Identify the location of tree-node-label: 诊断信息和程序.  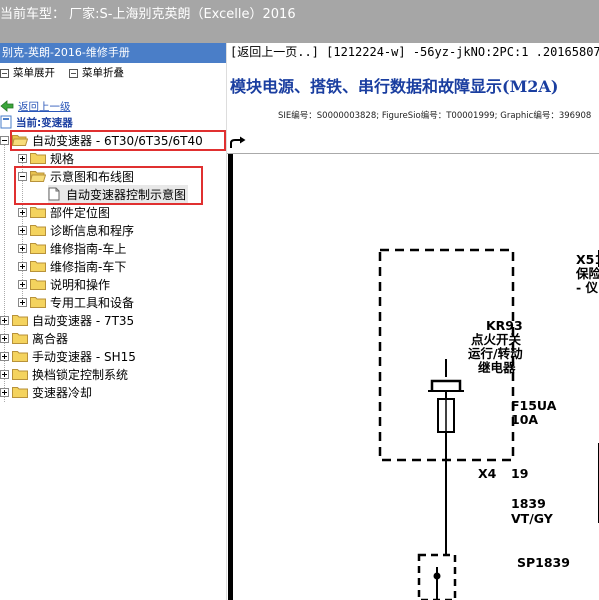
(92, 230).